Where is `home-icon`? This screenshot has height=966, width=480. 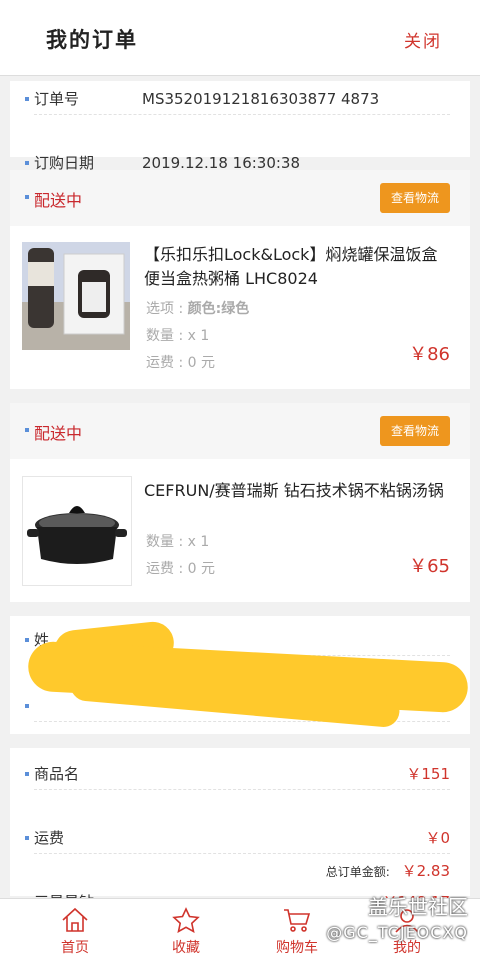 home-icon is located at coordinates (75, 919).